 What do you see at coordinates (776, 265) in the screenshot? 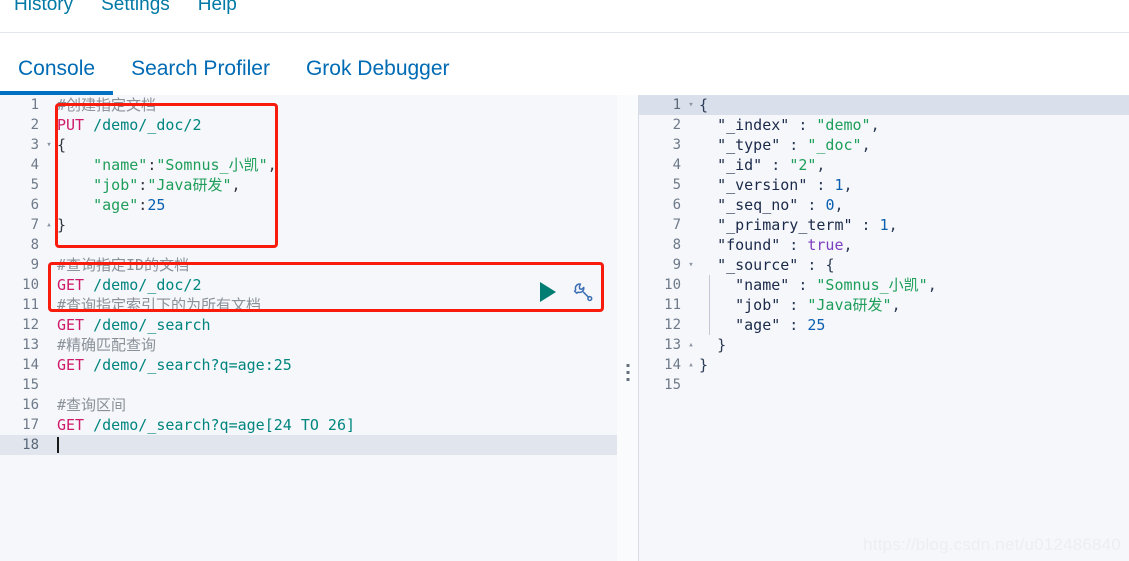
I see `code-text: "_source" : {` at bounding box center [776, 265].